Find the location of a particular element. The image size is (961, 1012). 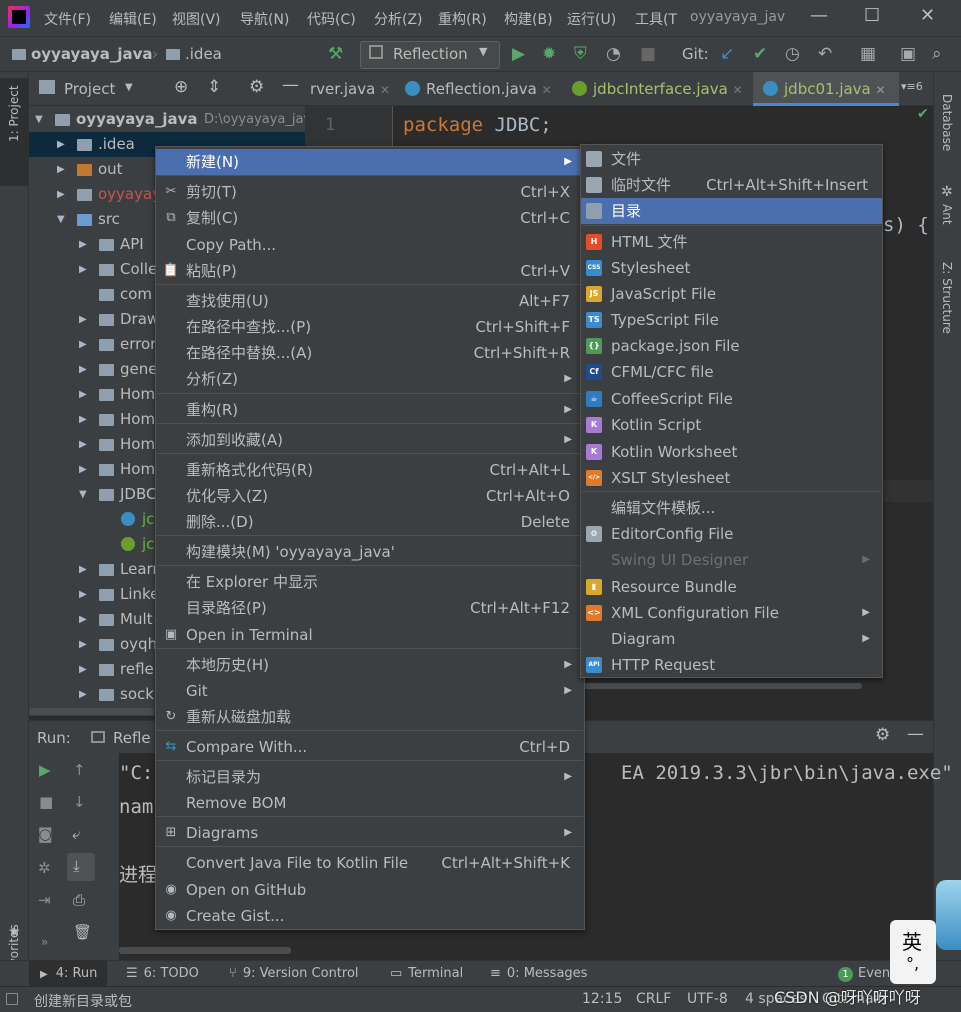

menu-analyze: 分析(Z) is located at coordinates (398, 19).